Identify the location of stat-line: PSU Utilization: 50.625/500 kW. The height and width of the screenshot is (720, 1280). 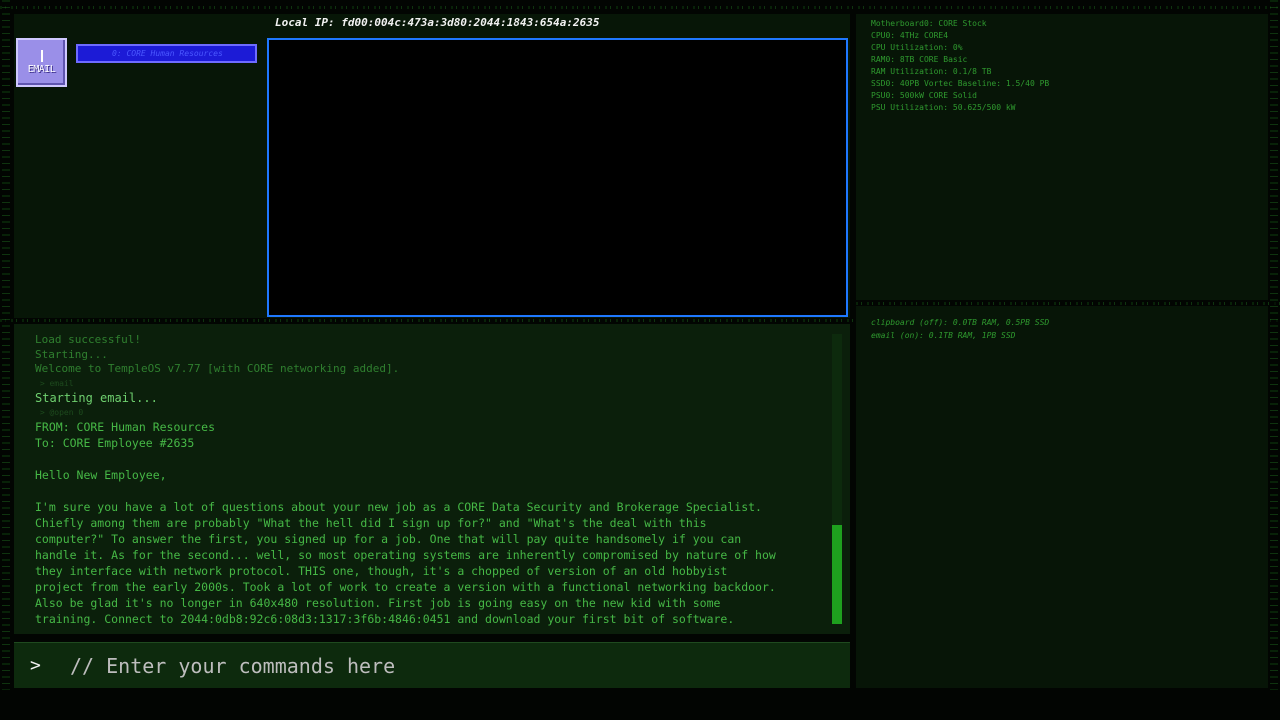
(943, 107).